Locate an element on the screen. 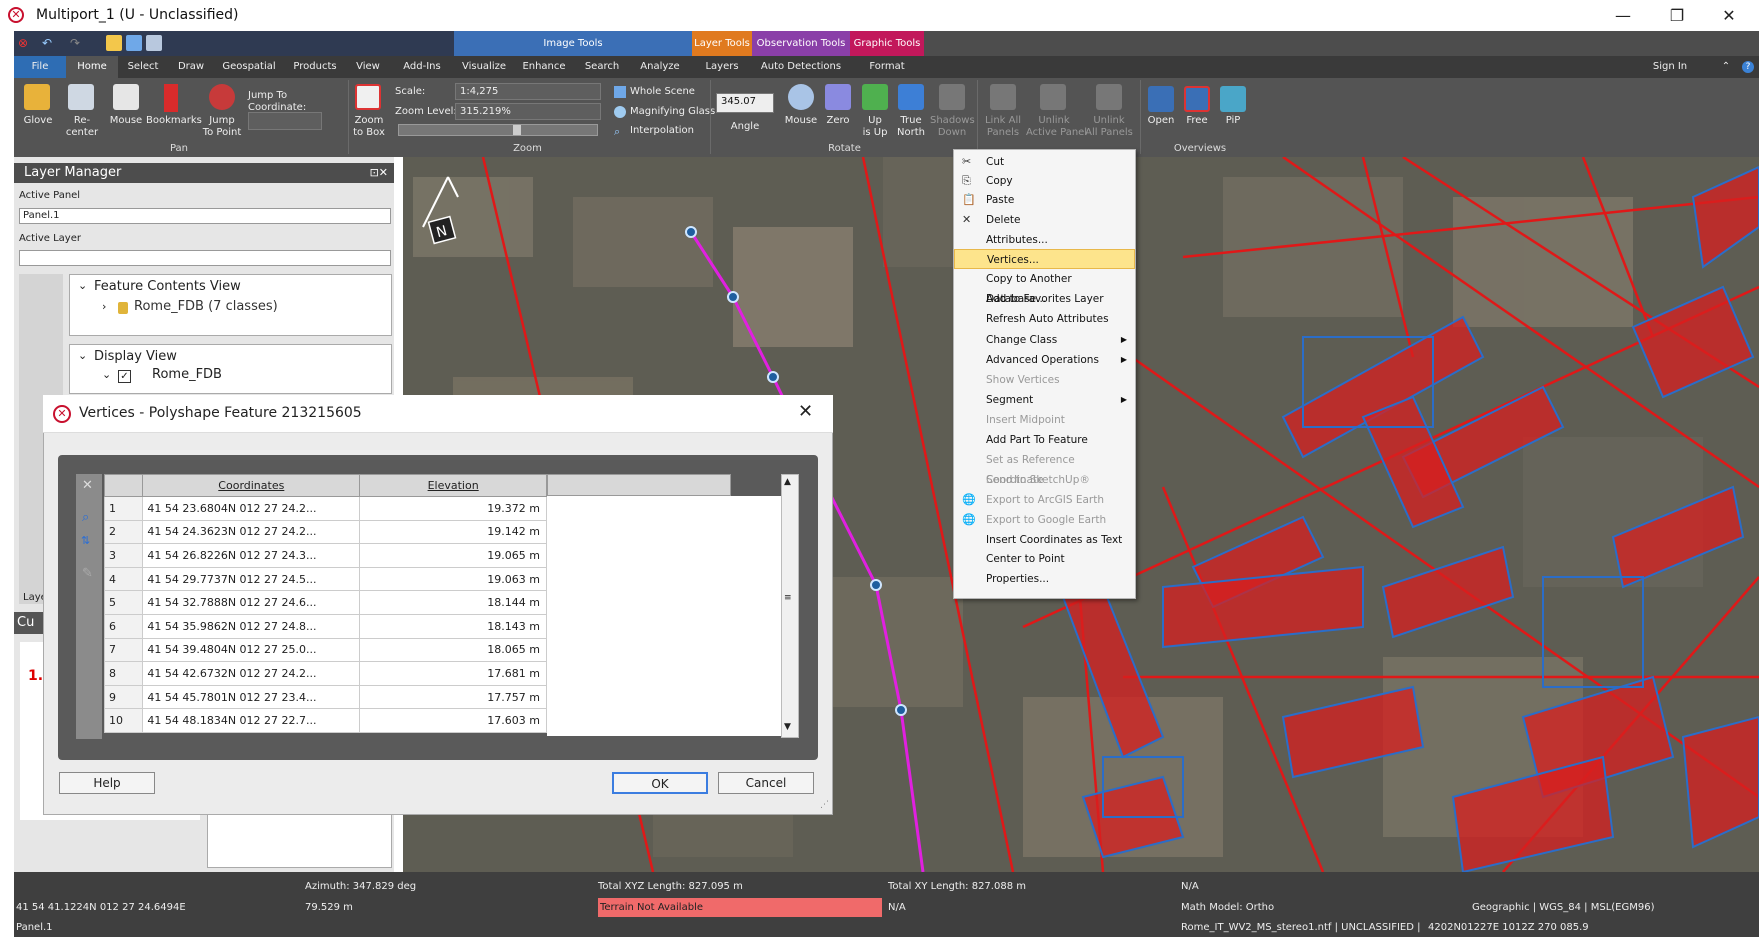  table-row: 8 41 54 42.6732N 012 27 24.2... 17.681 m is located at coordinates (325, 673).